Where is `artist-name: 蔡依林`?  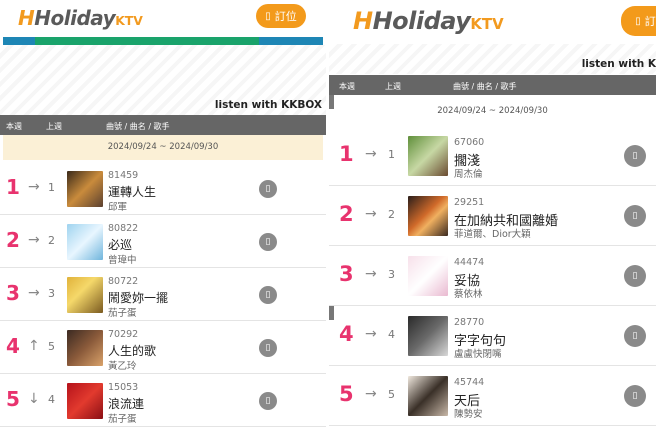 artist-name: 蔡依林 is located at coordinates (468, 293).